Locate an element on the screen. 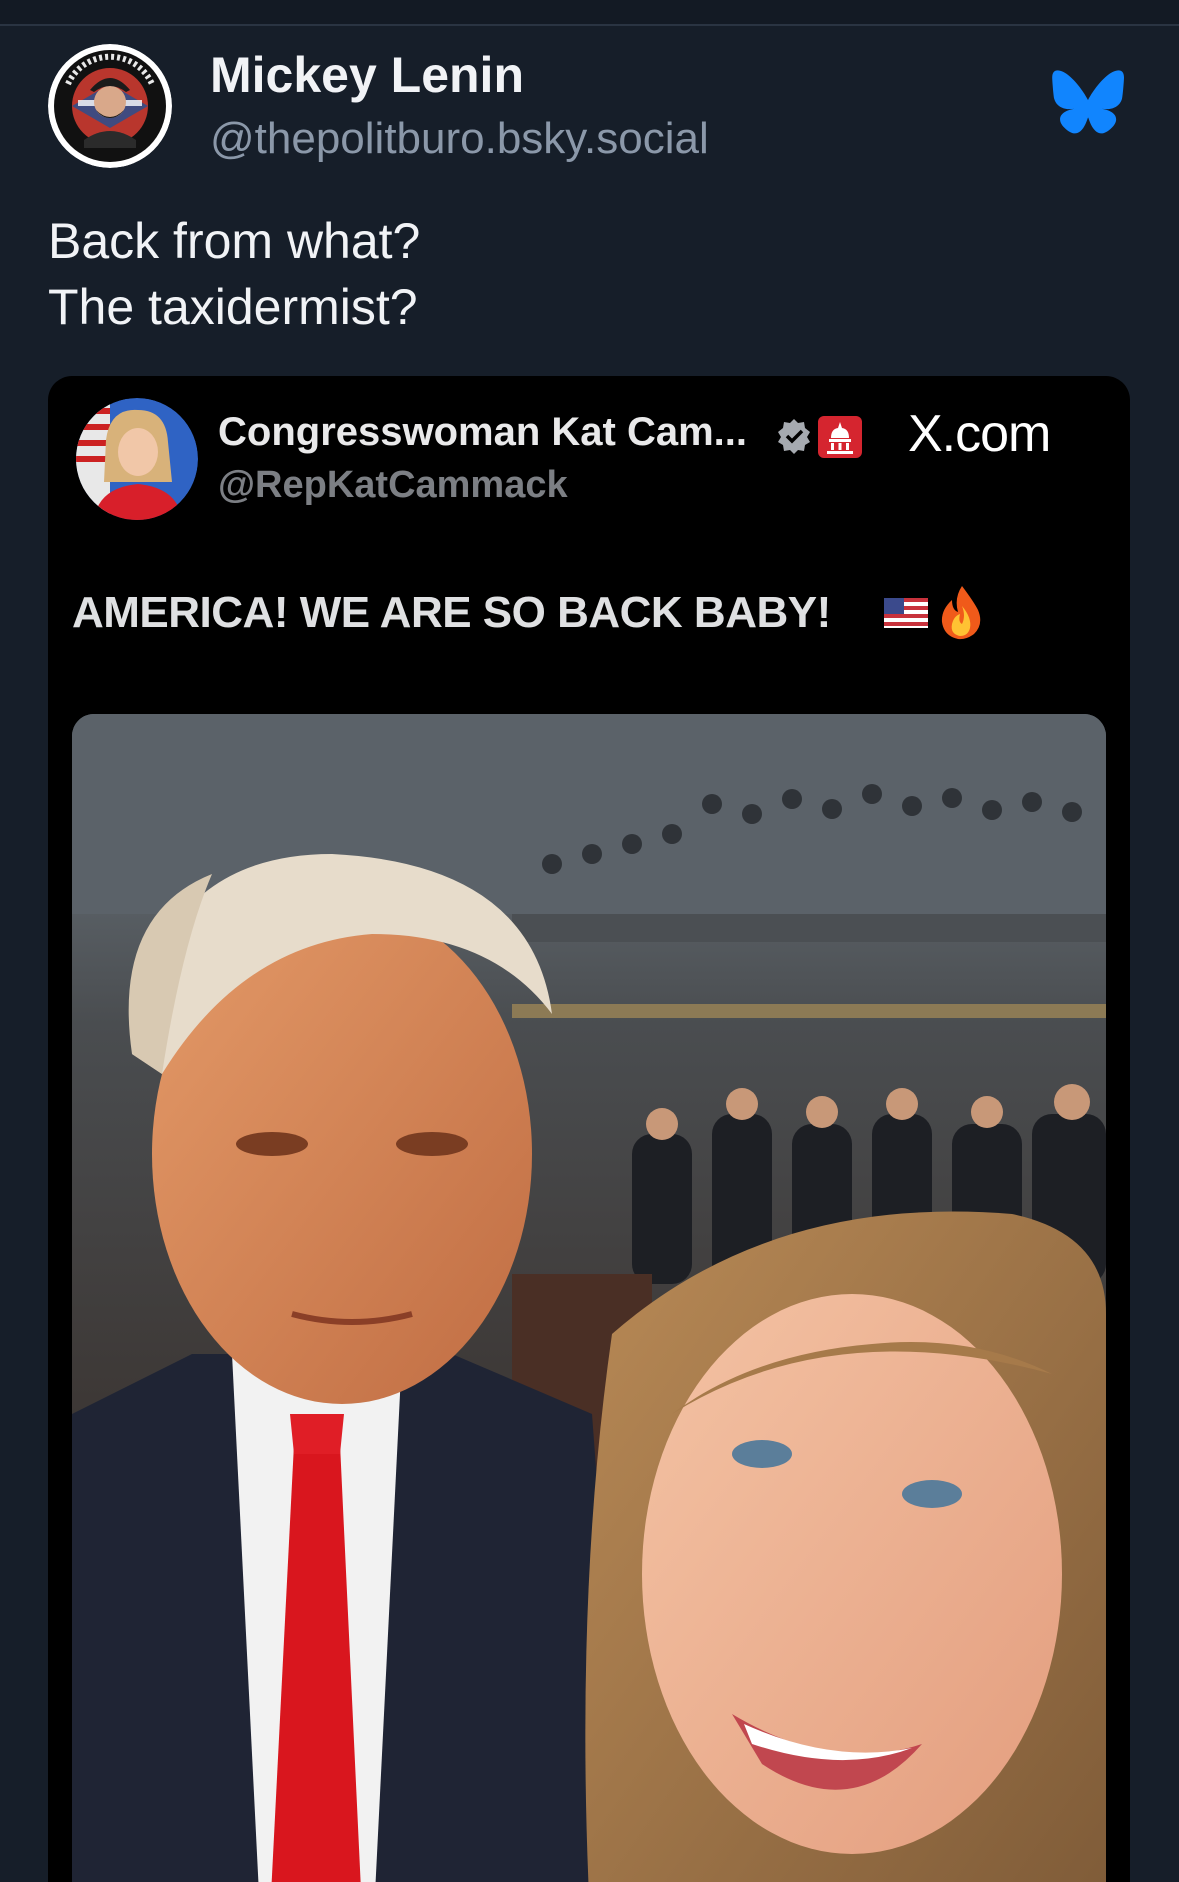  avatar-image is located at coordinates (110, 106).